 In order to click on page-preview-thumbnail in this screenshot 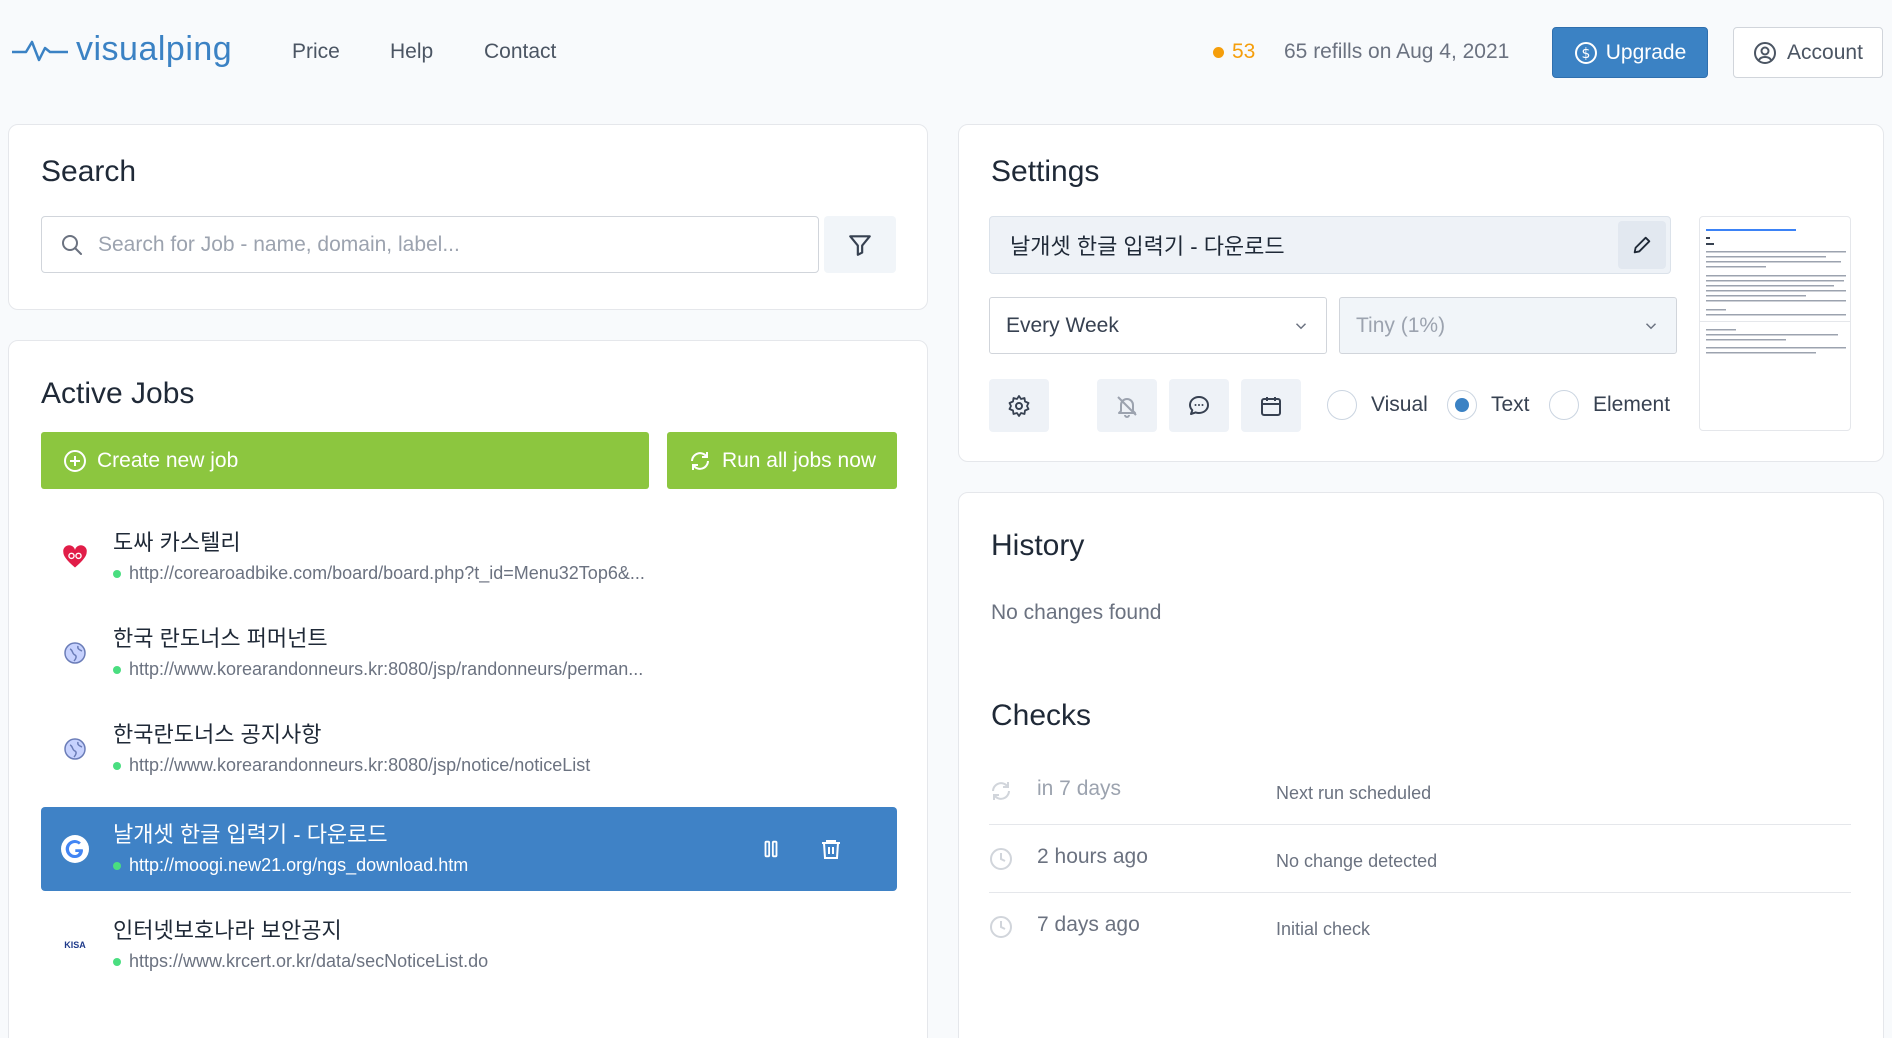, I will do `click(1775, 323)`.